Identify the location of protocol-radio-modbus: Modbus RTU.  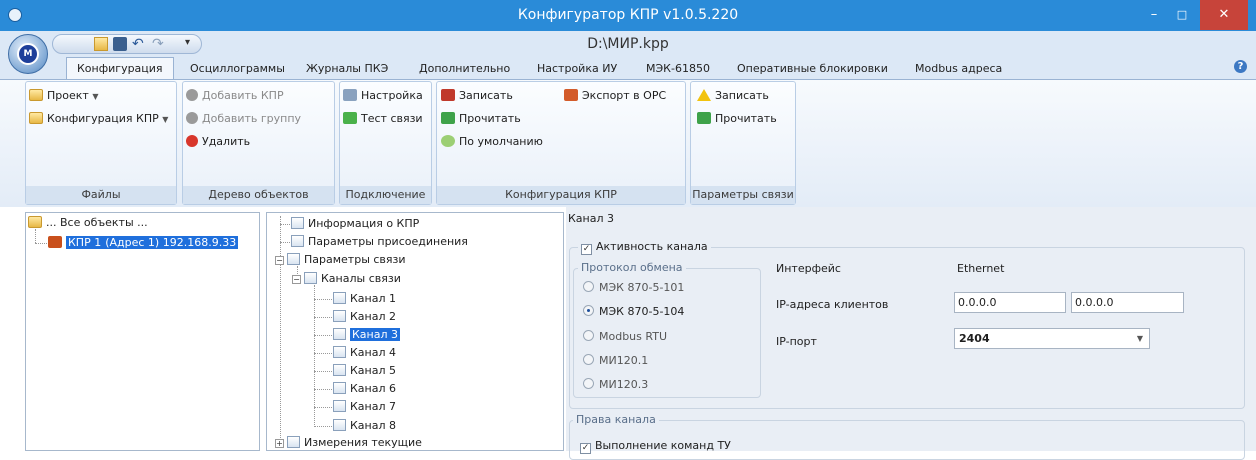
(625, 336).